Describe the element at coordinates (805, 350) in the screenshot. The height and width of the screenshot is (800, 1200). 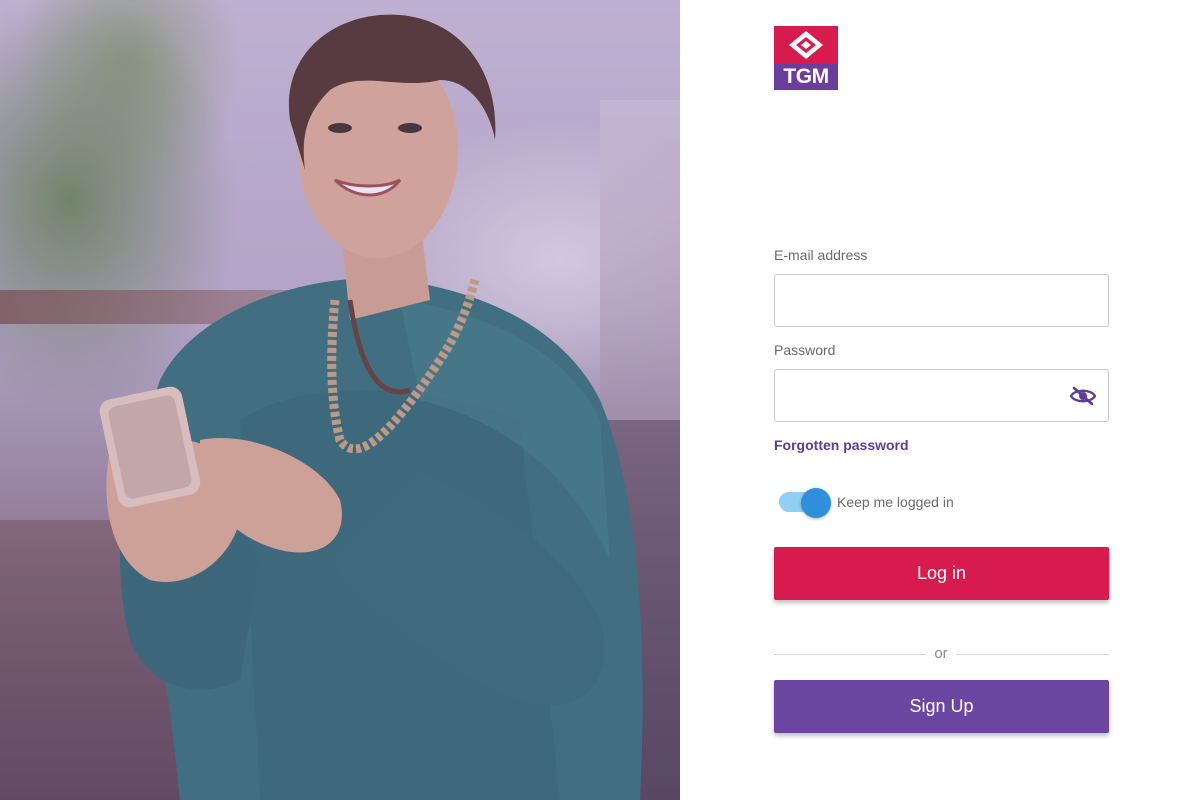
I see `password-label: Password` at that location.